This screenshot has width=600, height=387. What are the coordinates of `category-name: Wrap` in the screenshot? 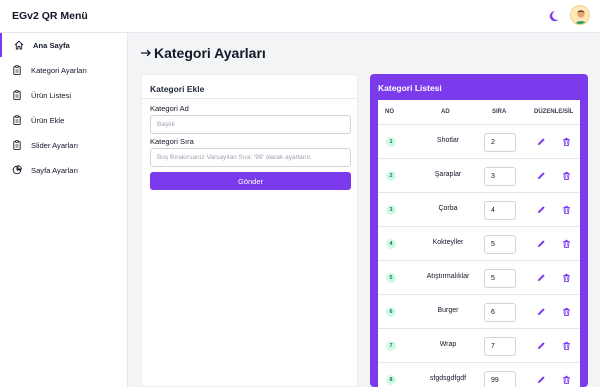 It's located at (448, 344).